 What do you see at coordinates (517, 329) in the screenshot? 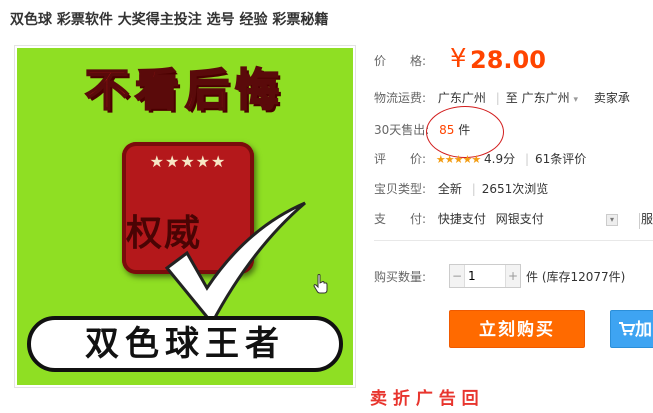
I see `buy-now-button: 立刻购买` at bounding box center [517, 329].